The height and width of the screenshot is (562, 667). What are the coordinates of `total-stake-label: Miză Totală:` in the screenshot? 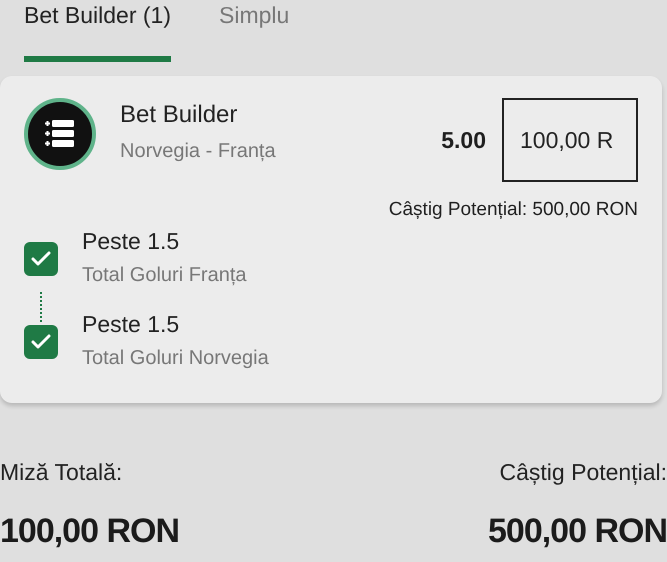 It's located at (62, 473).